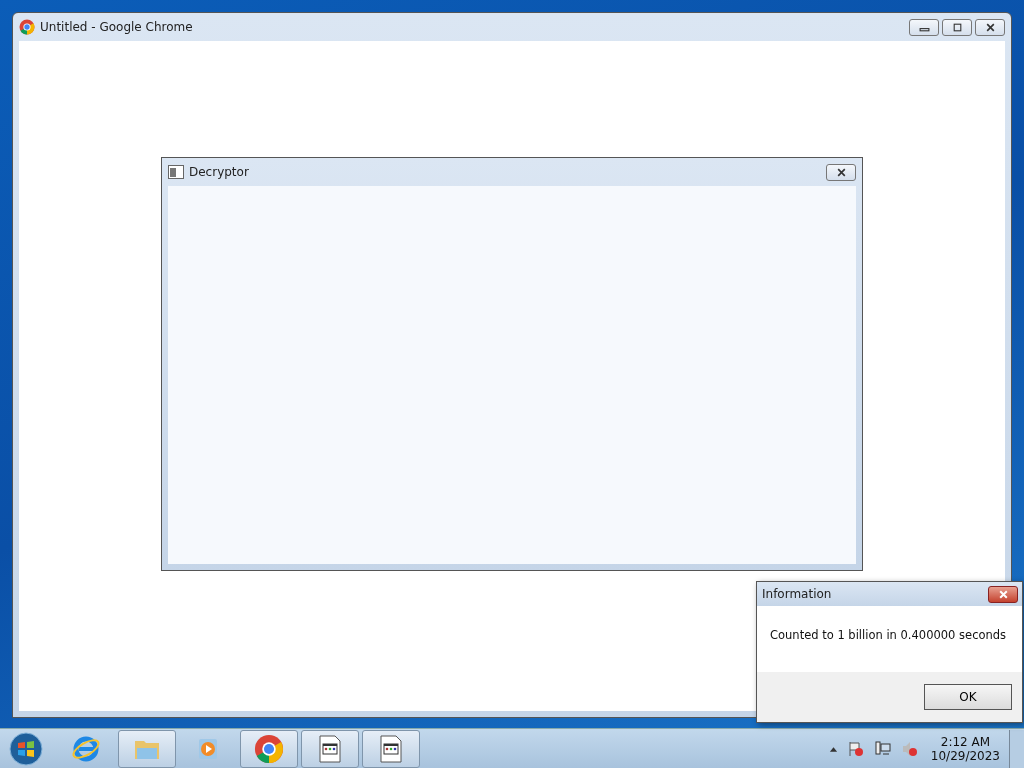 This screenshot has width=1024, height=768. What do you see at coordinates (888, 635) in the screenshot?
I see `dialog-message: Counted to 1 billion in 0.400000 seconds` at bounding box center [888, 635].